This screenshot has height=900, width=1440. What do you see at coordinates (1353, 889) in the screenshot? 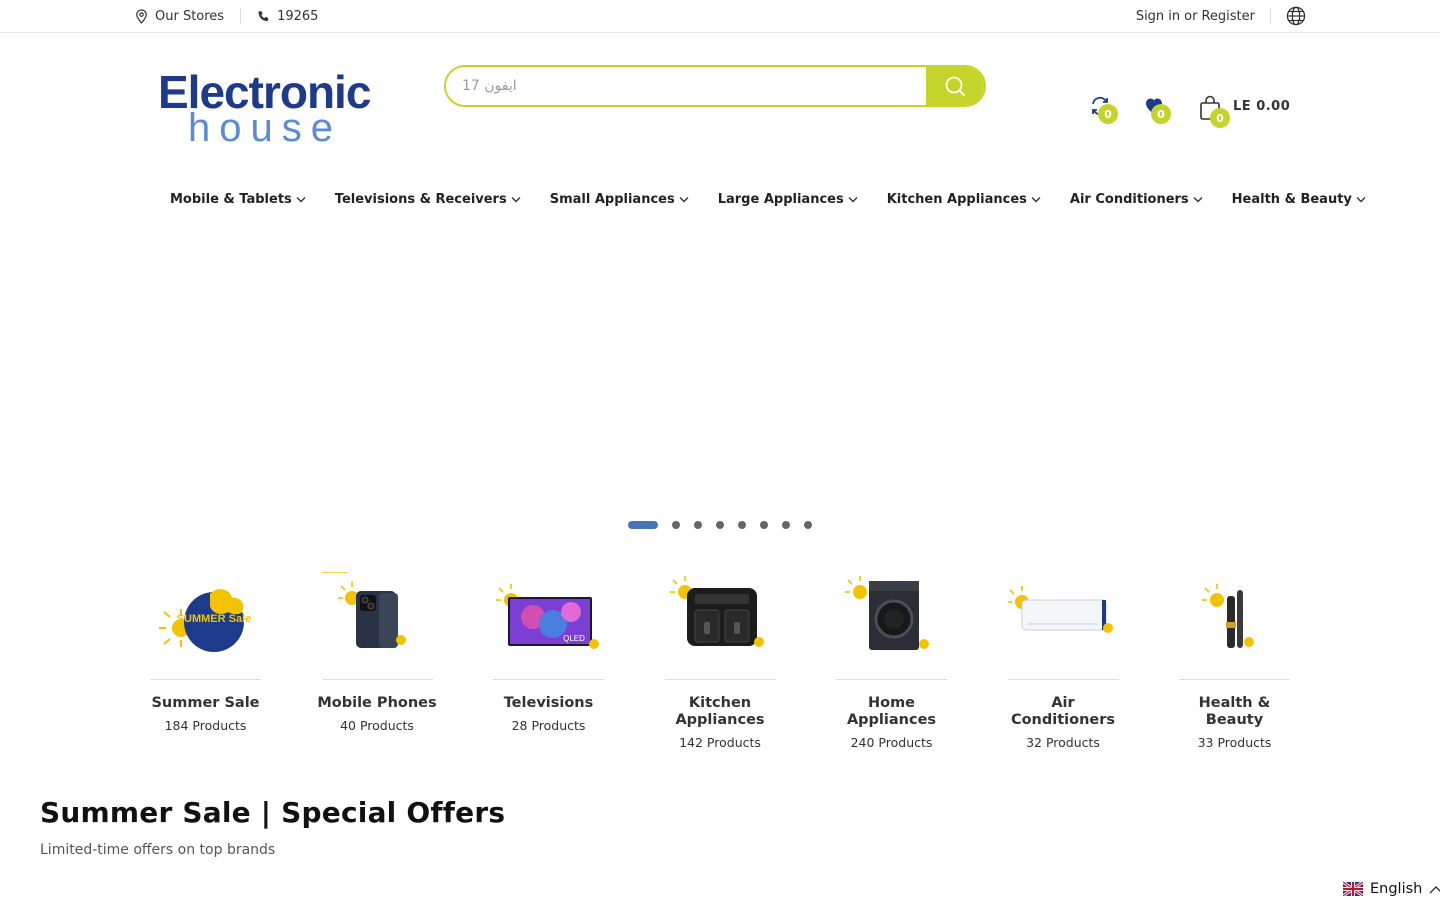
I see `uk-flag-icon` at bounding box center [1353, 889].